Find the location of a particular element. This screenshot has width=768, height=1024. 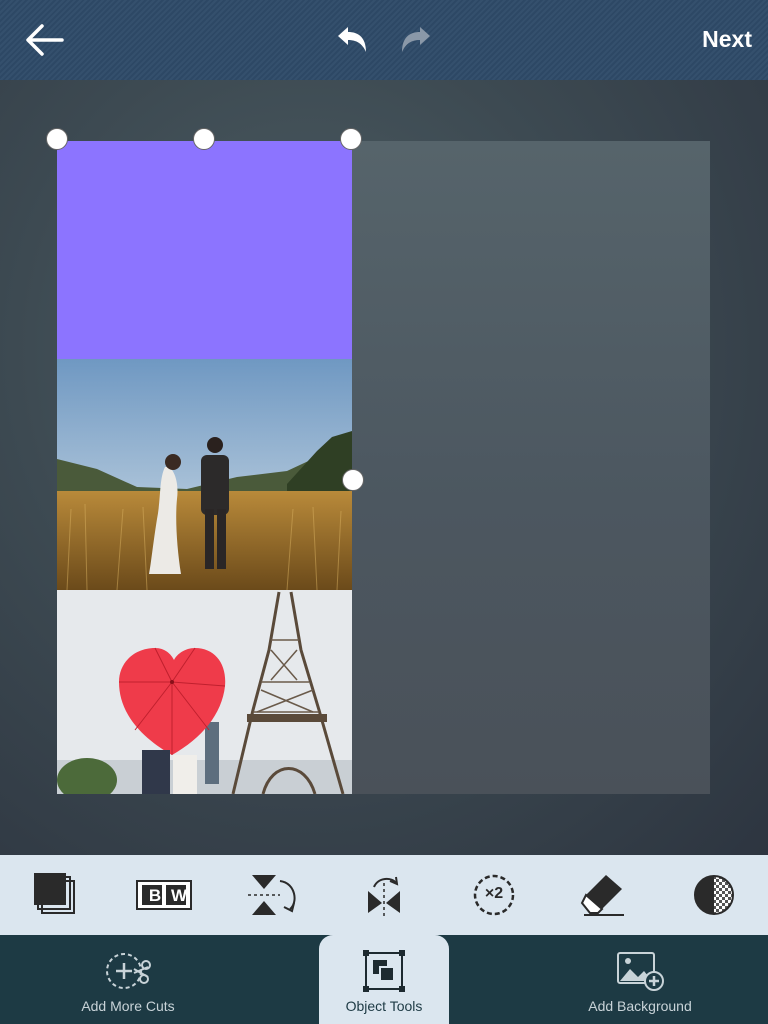

duplicate-icon: ×2 is located at coordinates (494, 895).